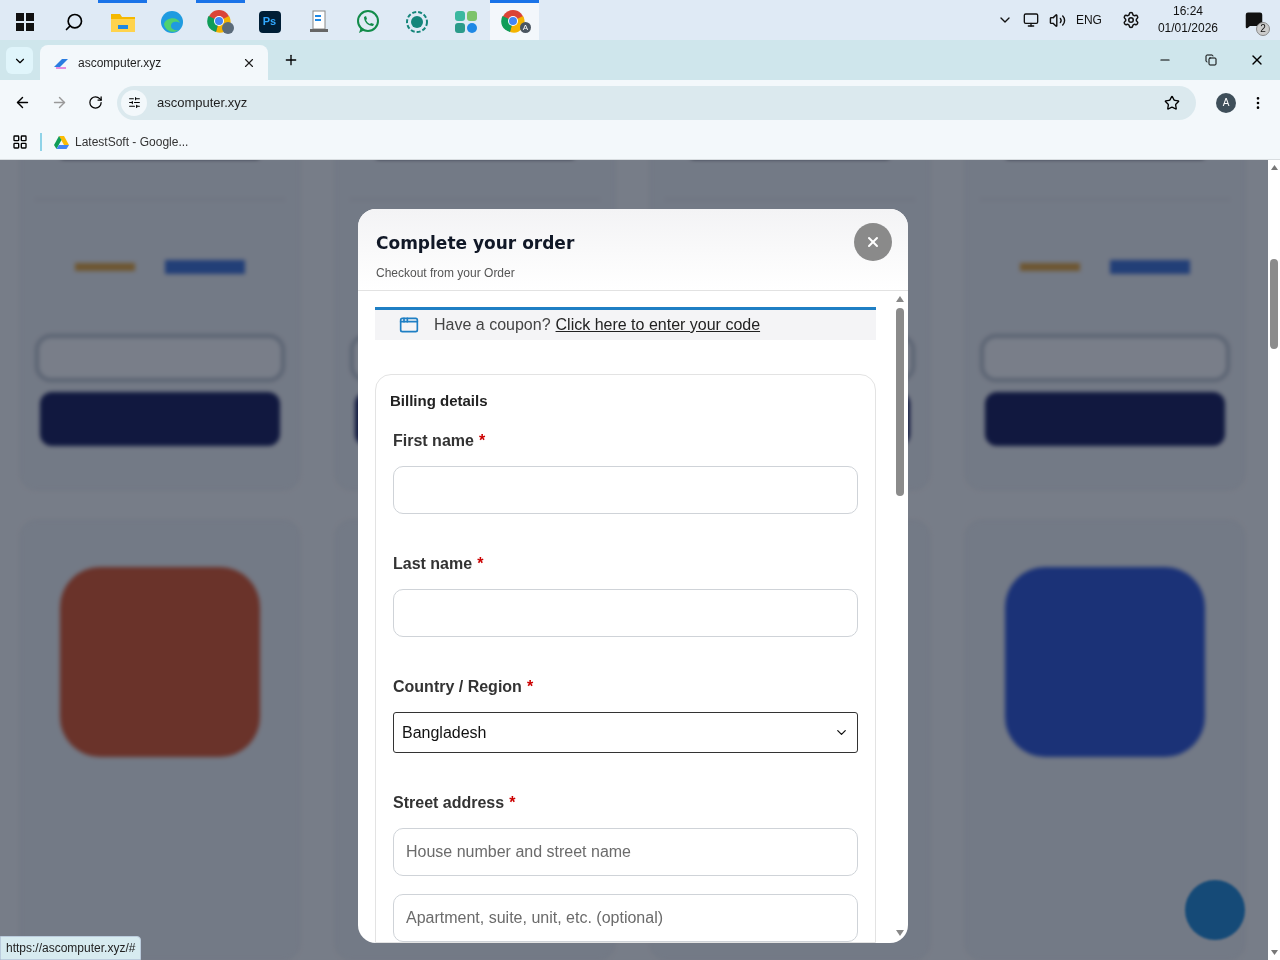 Image resolution: width=1280 pixels, height=960 pixels. Describe the element at coordinates (625, 852) in the screenshot. I see `text-field: House number and street name` at that location.